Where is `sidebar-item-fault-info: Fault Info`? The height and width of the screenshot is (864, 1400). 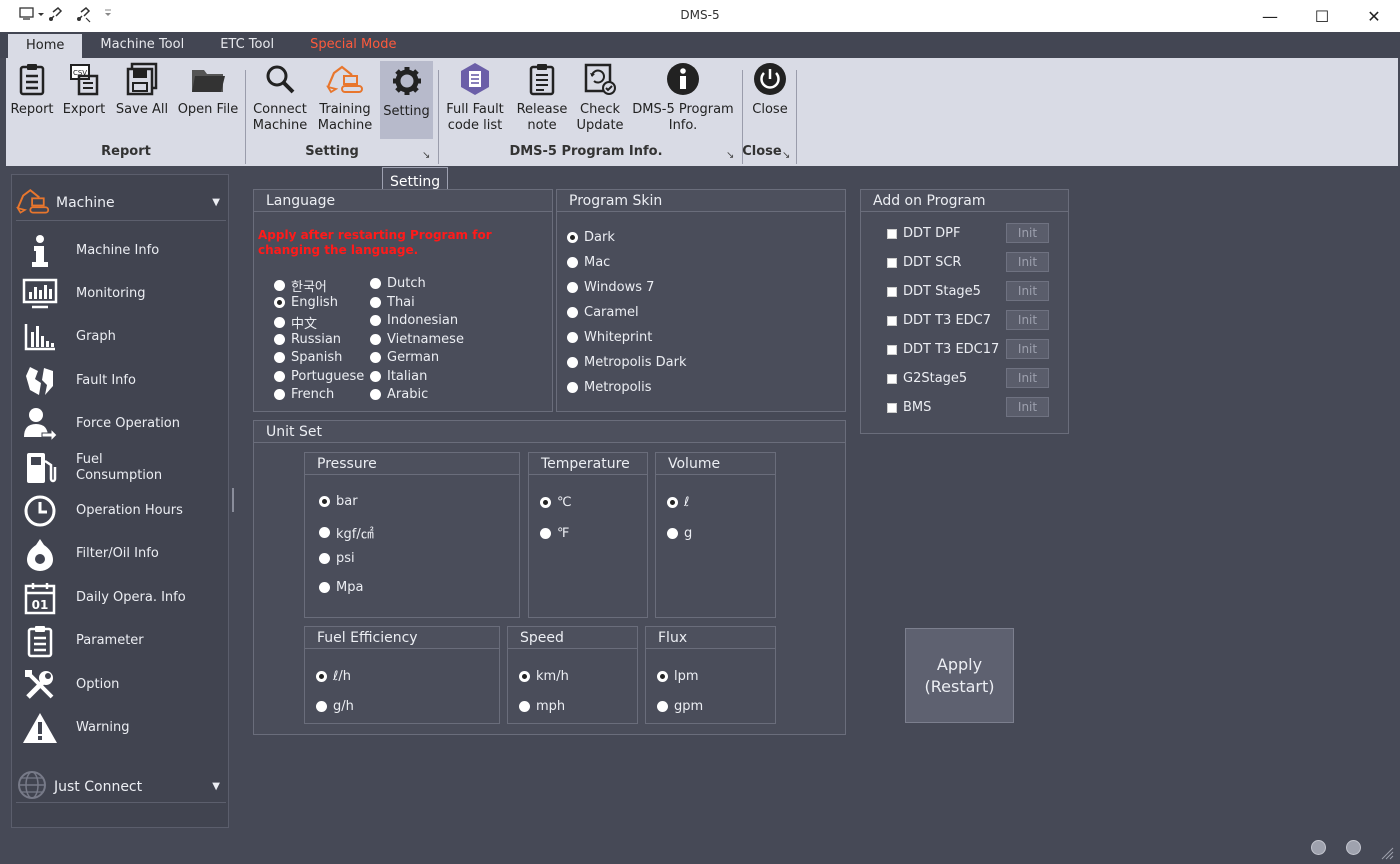
sidebar-item-fault-info: Fault Info is located at coordinates (123, 381).